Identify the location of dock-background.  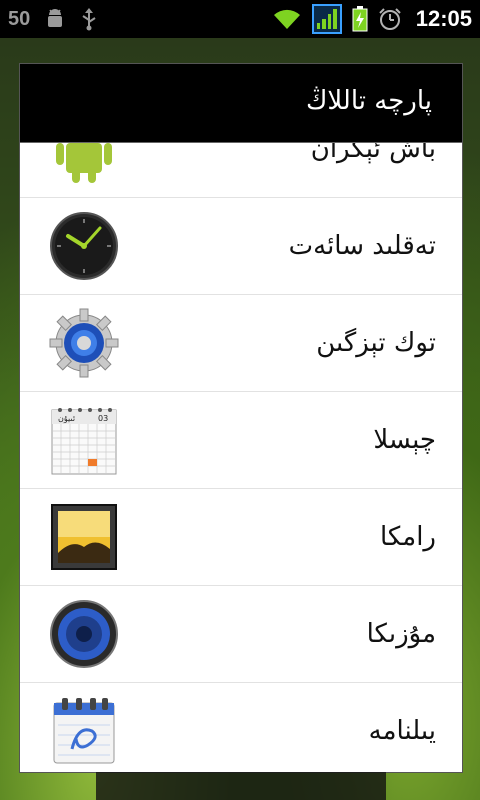
(241, 786).